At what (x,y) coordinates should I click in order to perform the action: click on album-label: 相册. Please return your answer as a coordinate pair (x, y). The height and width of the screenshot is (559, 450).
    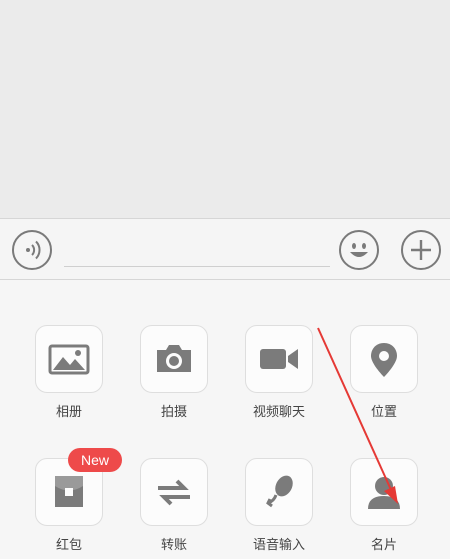
    Looking at the image, I should click on (68, 412).